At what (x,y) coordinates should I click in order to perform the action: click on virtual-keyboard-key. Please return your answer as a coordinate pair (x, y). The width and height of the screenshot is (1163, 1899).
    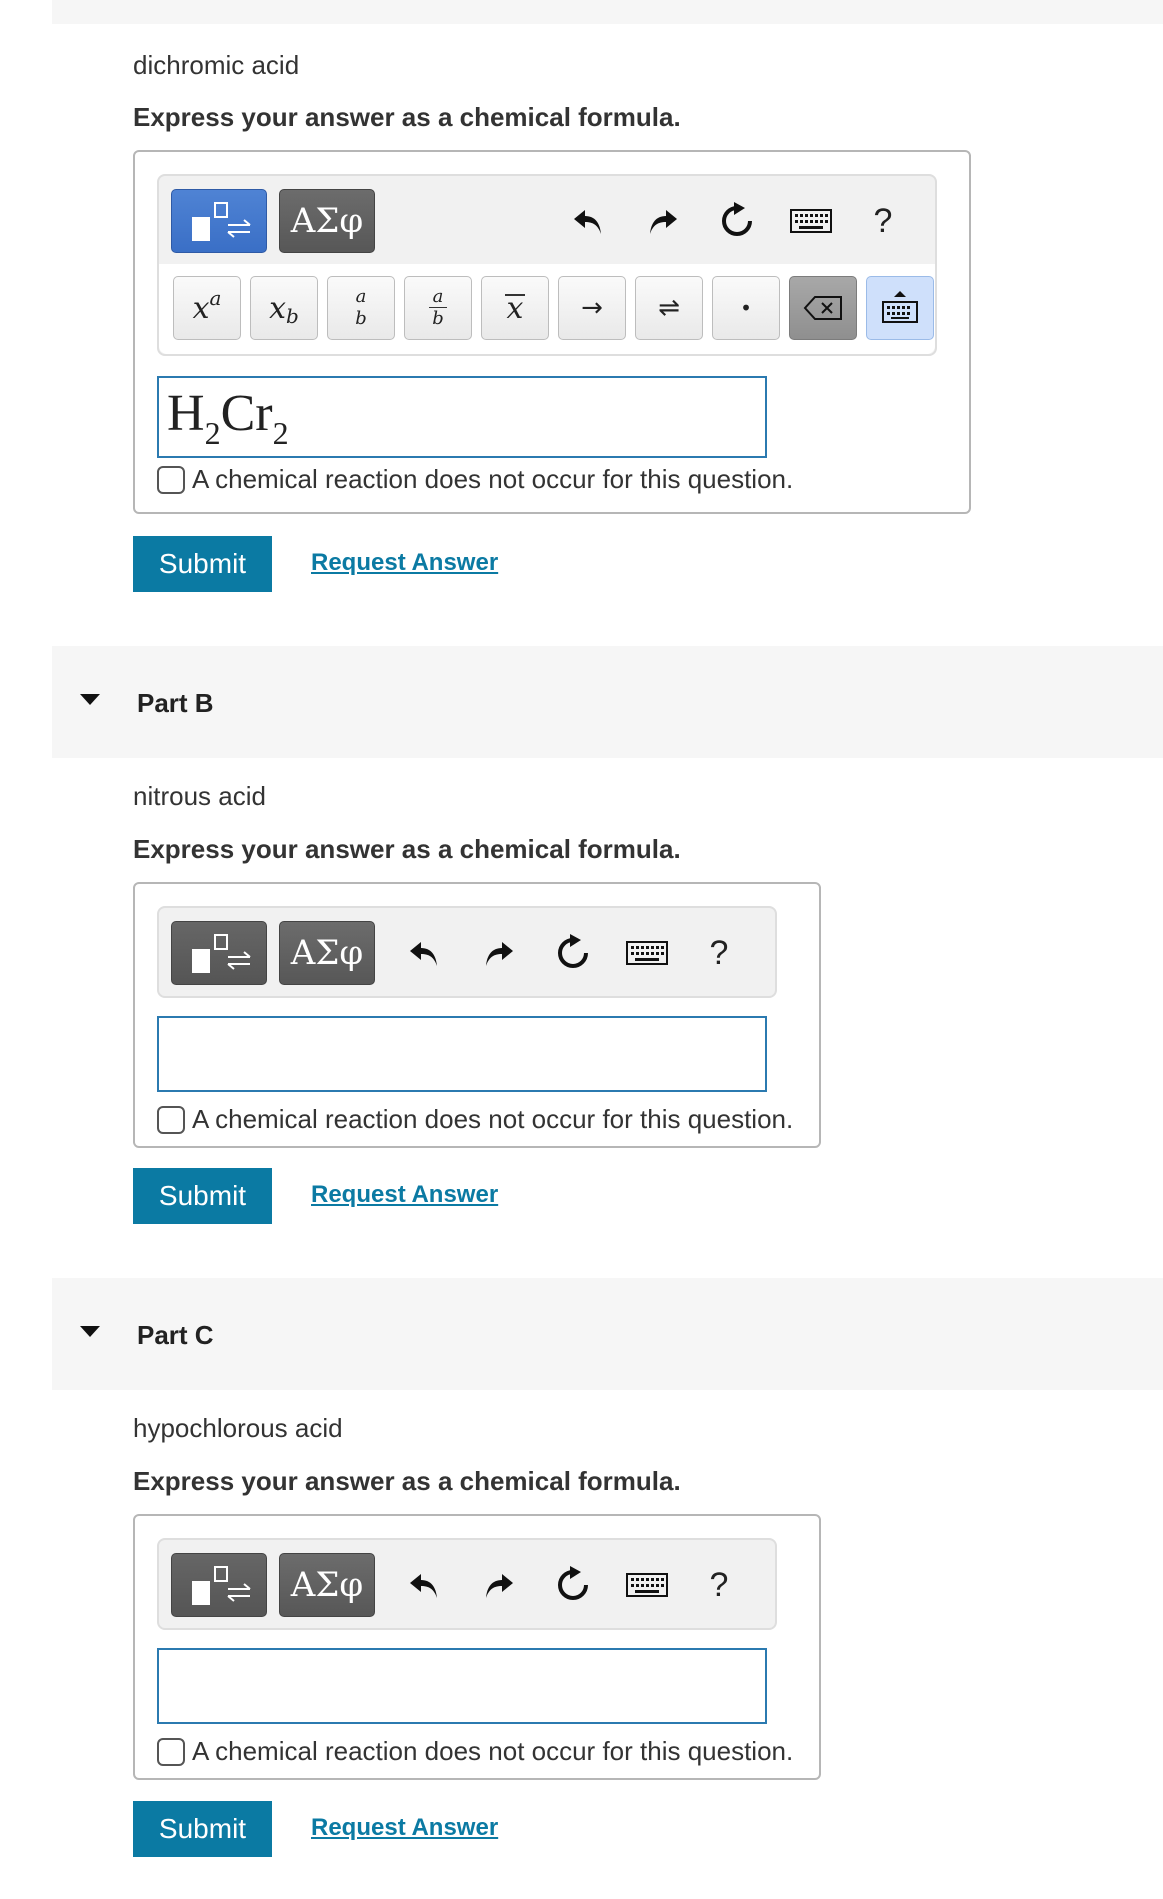
    Looking at the image, I should click on (900, 308).